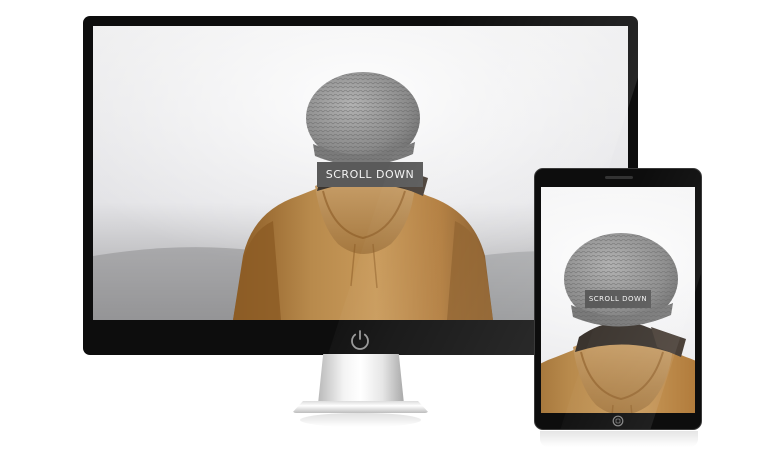 The image size is (780, 463). I want to click on monitor-stand-shadow, so click(360, 420).